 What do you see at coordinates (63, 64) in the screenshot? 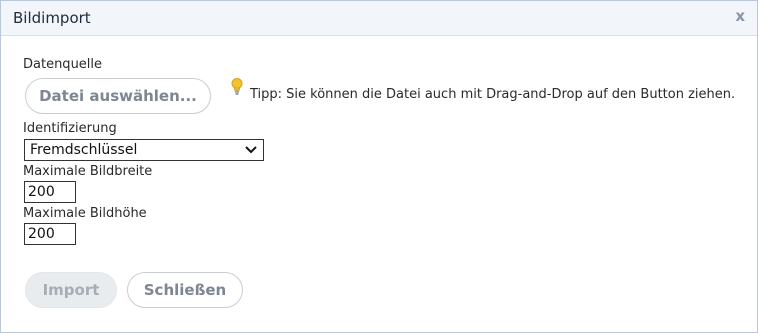
I see `datasource-label: Datenquelle` at bounding box center [63, 64].